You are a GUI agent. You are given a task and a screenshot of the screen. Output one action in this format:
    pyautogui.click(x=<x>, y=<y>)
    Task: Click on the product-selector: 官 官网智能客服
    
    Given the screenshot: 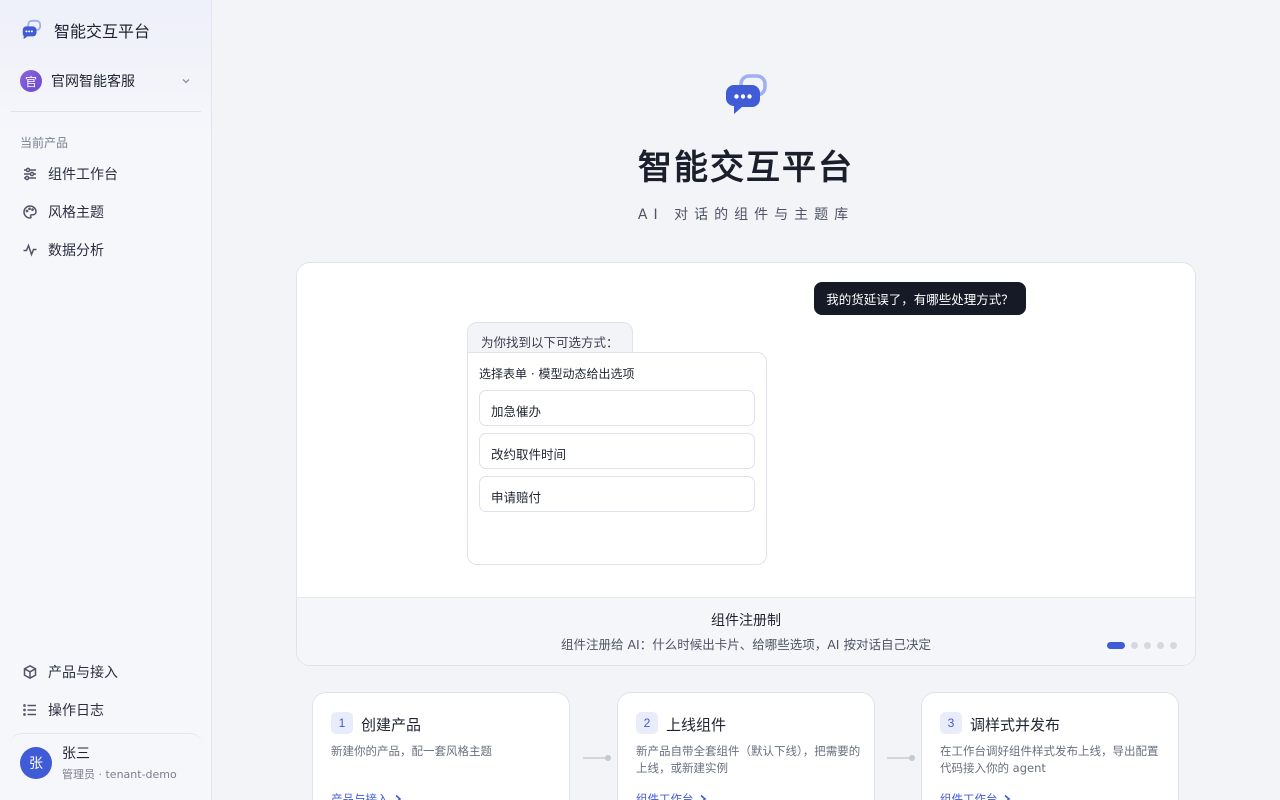 What is the action you would take?
    pyautogui.click(x=106, y=81)
    